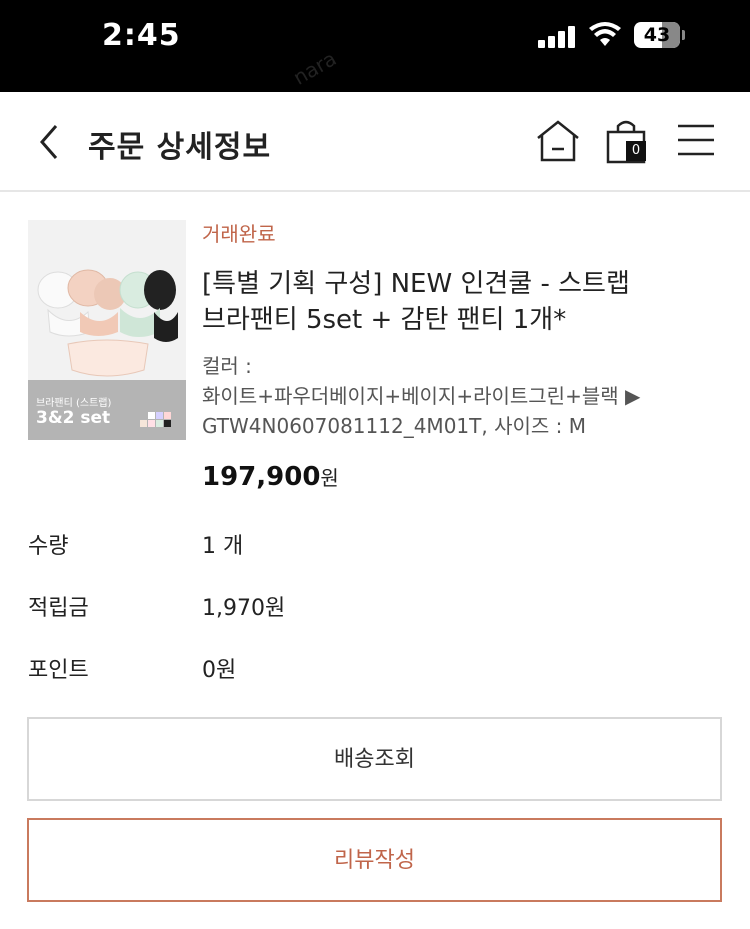 The width and height of the screenshot is (750, 929). What do you see at coordinates (73, 418) in the screenshot?
I see `thumbnail-caption-large: 3&2 set` at bounding box center [73, 418].